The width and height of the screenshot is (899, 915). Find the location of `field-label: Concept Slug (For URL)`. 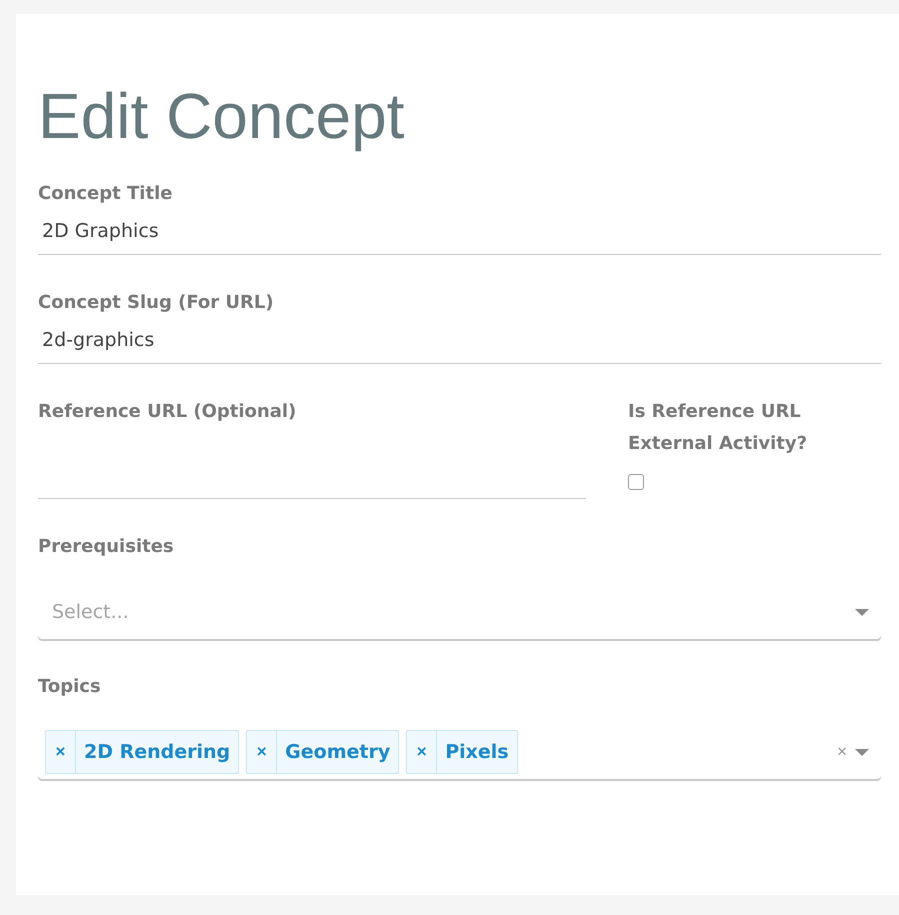

field-label: Concept Slug (For URL) is located at coordinates (156, 303).